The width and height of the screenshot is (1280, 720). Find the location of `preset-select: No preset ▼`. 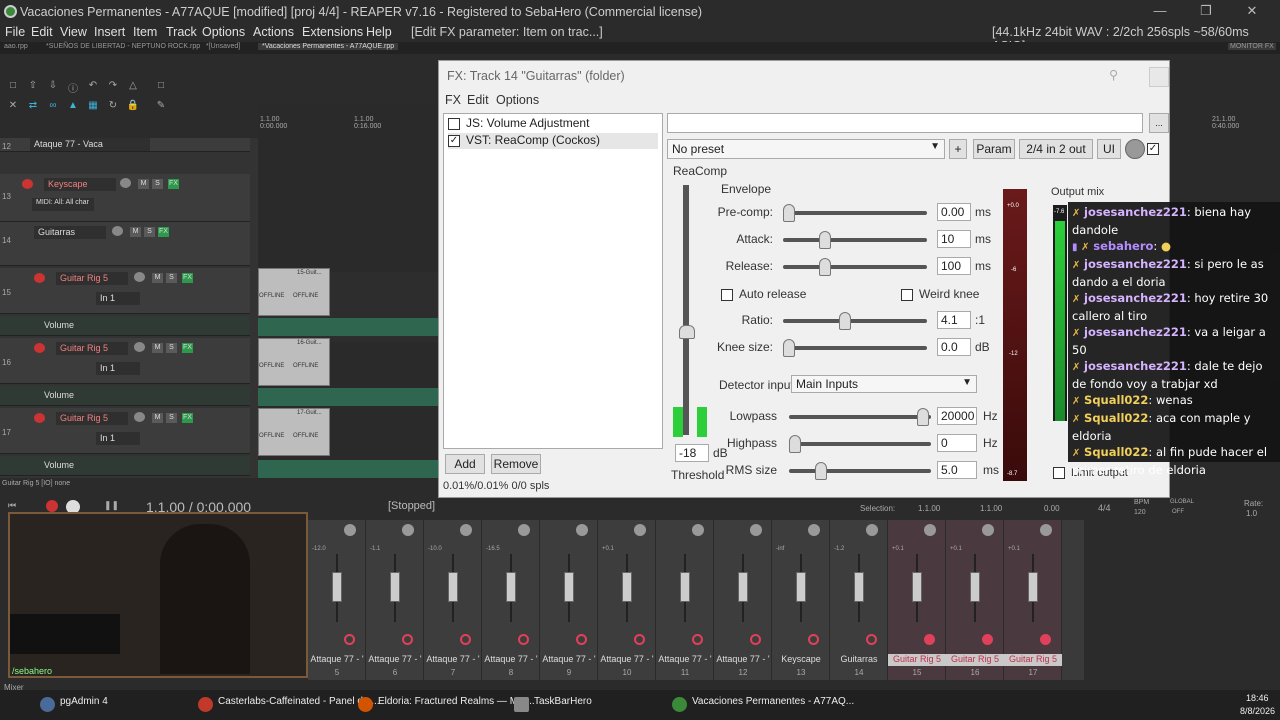

preset-select: No preset ▼ is located at coordinates (806, 149).